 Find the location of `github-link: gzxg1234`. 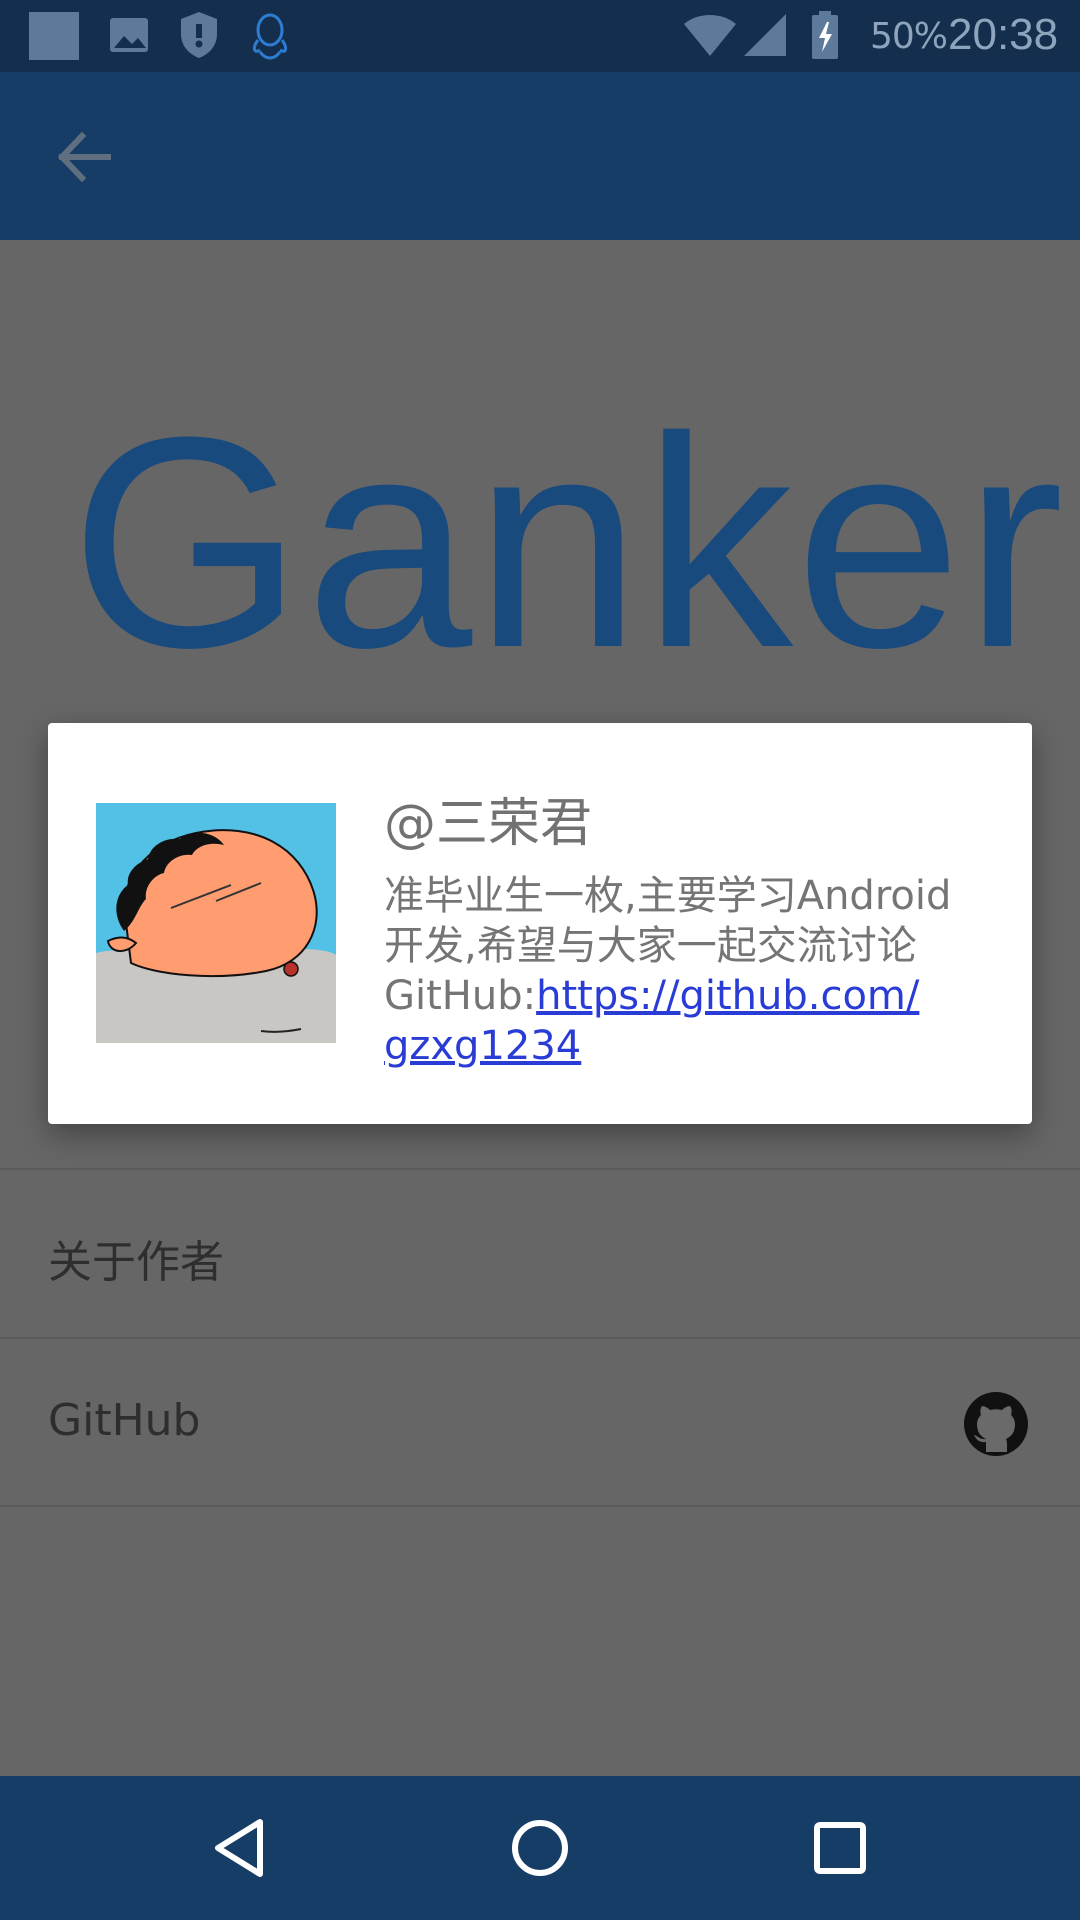

github-link: gzxg1234 is located at coordinates (482, 1046).